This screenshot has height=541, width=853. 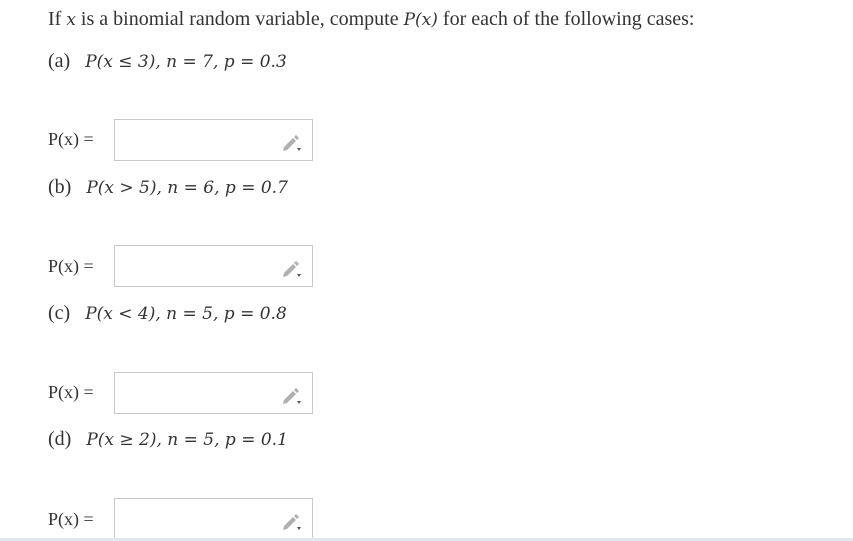 I want to click on case-b-letter: (b), so click(x=60, y=187).